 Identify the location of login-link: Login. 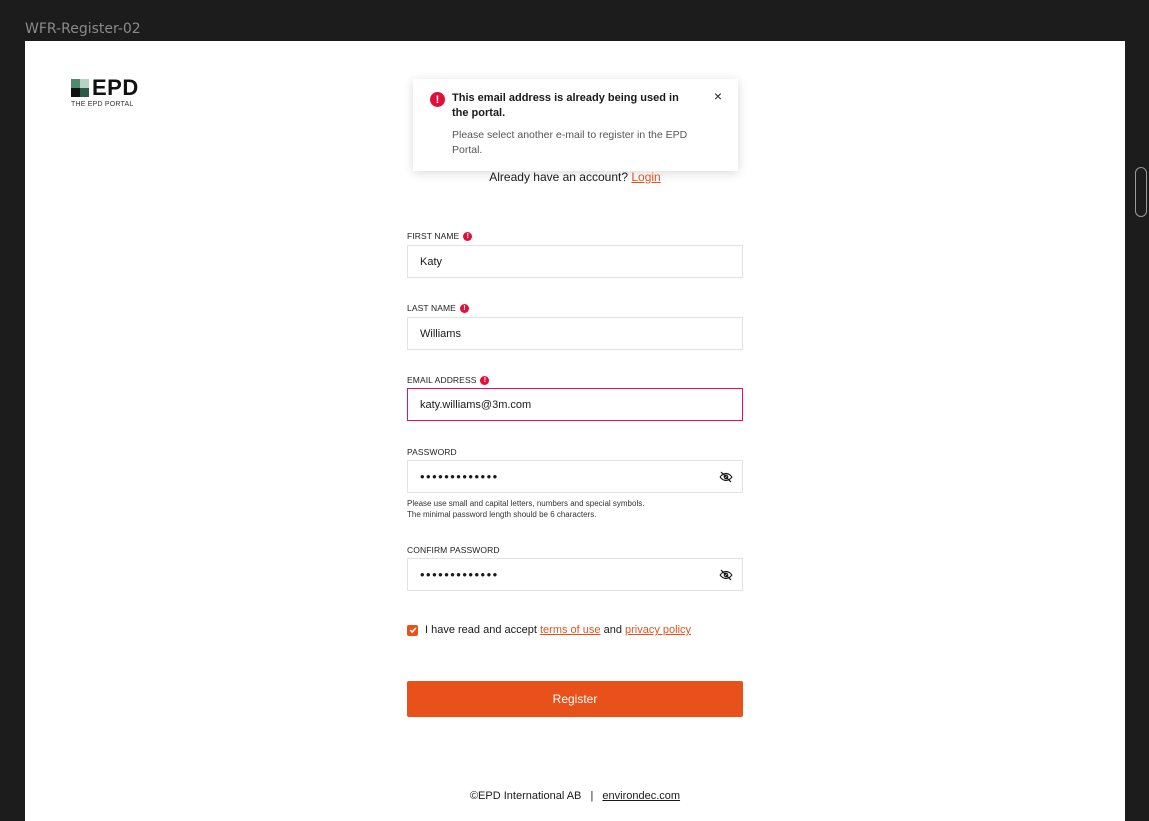
(645, 177).